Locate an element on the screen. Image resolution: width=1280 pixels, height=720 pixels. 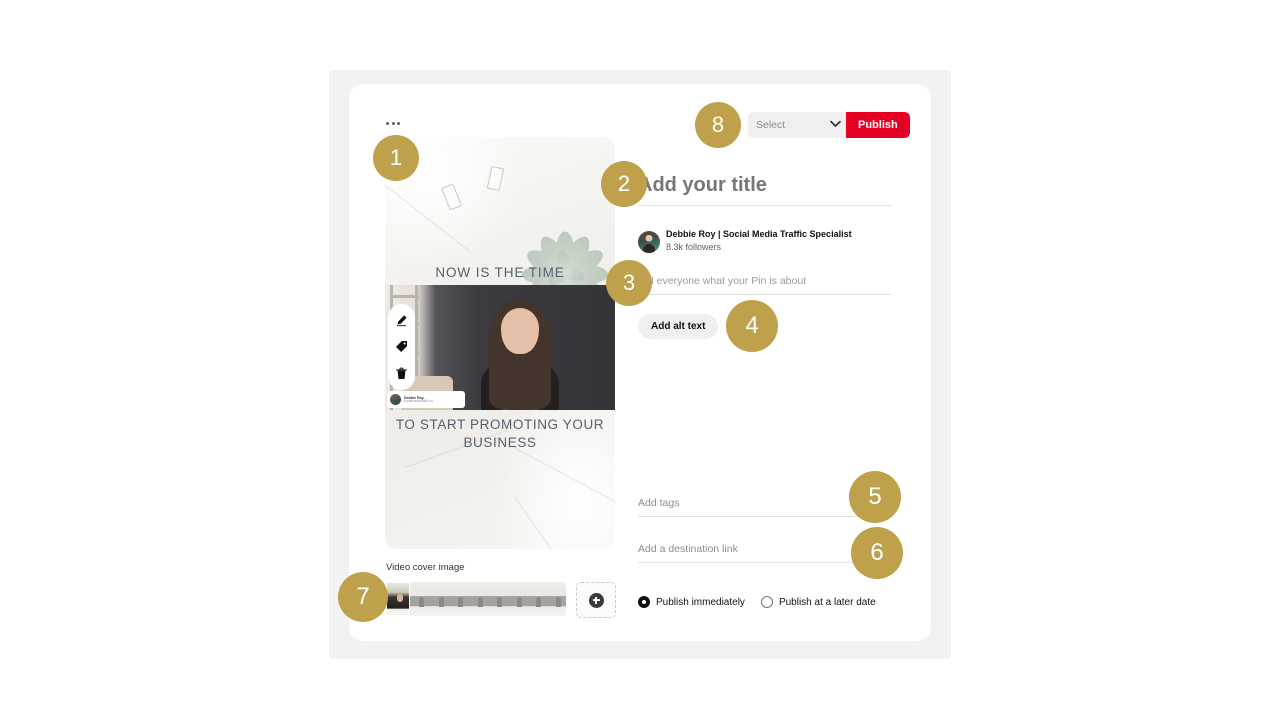
callout-badge-8: 8 is located at coordinates (718, 125).